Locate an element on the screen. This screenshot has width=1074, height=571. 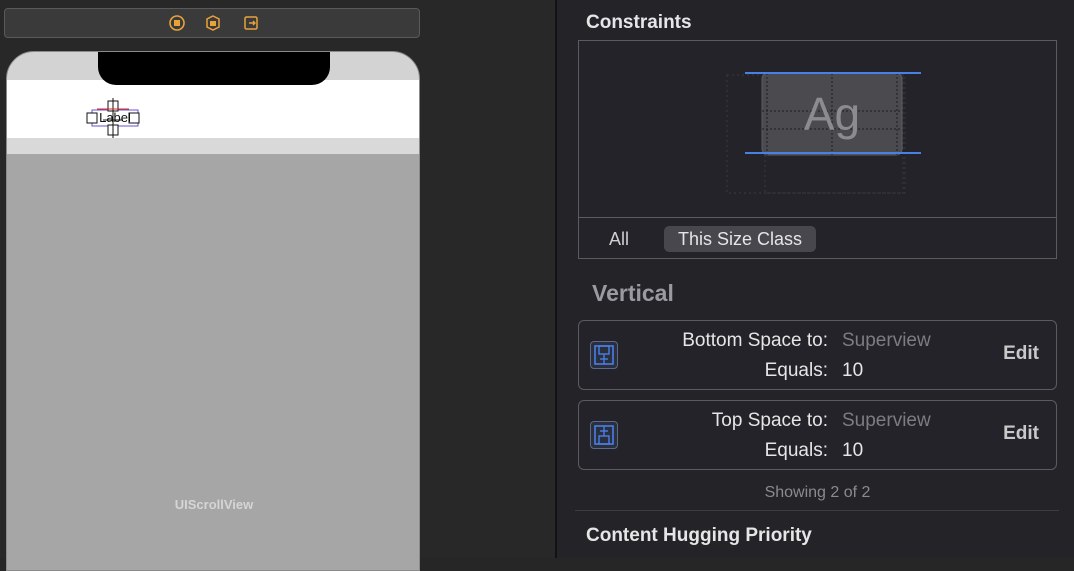
content-hugging-title: Content Hugging Priority is located at coordinates (699, 535).